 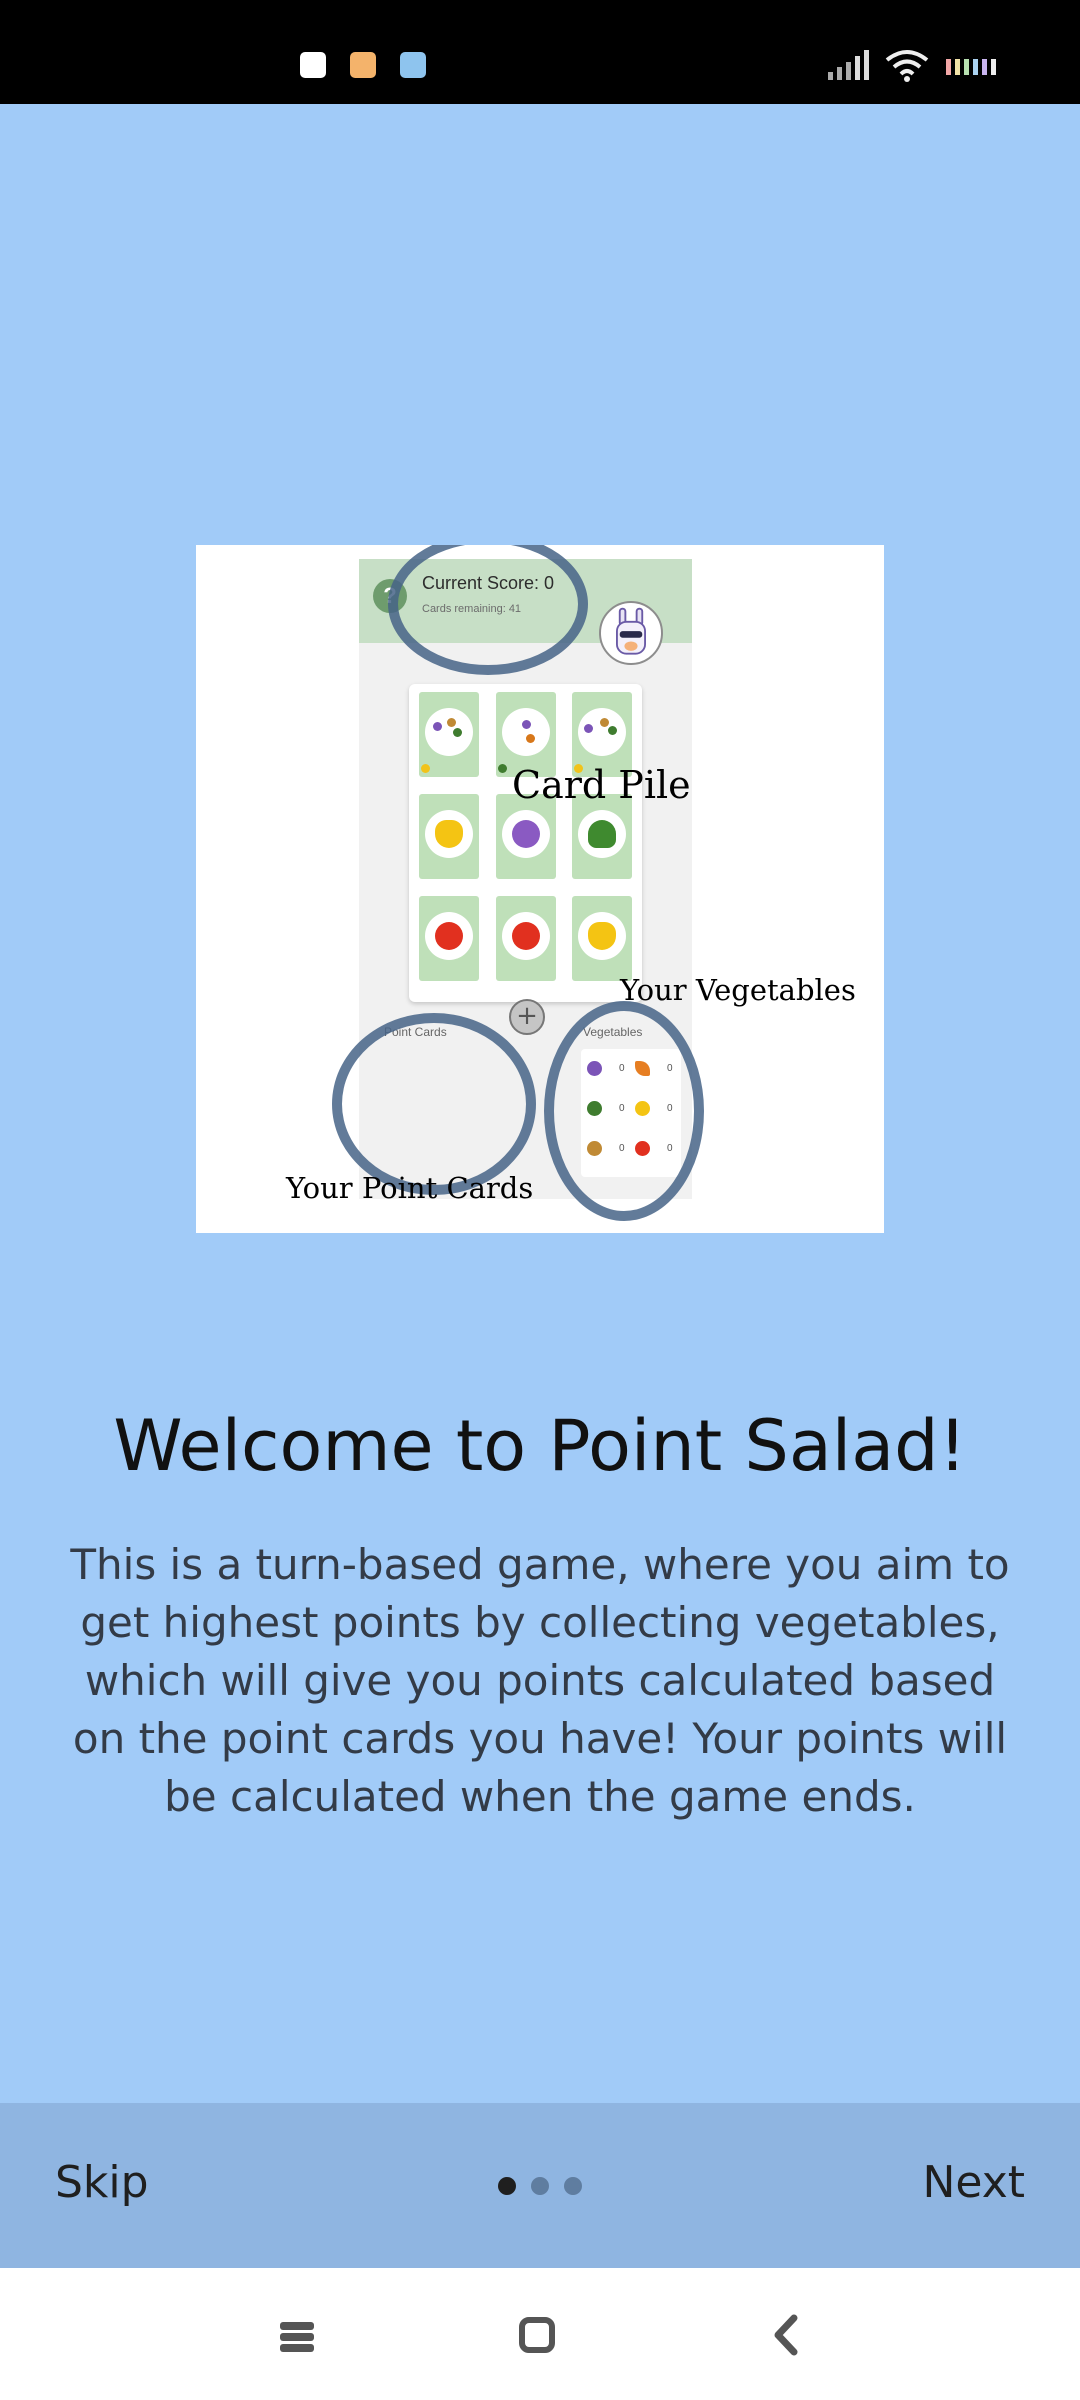 I want to click on card-pile-board, so click(x=525, y=843).